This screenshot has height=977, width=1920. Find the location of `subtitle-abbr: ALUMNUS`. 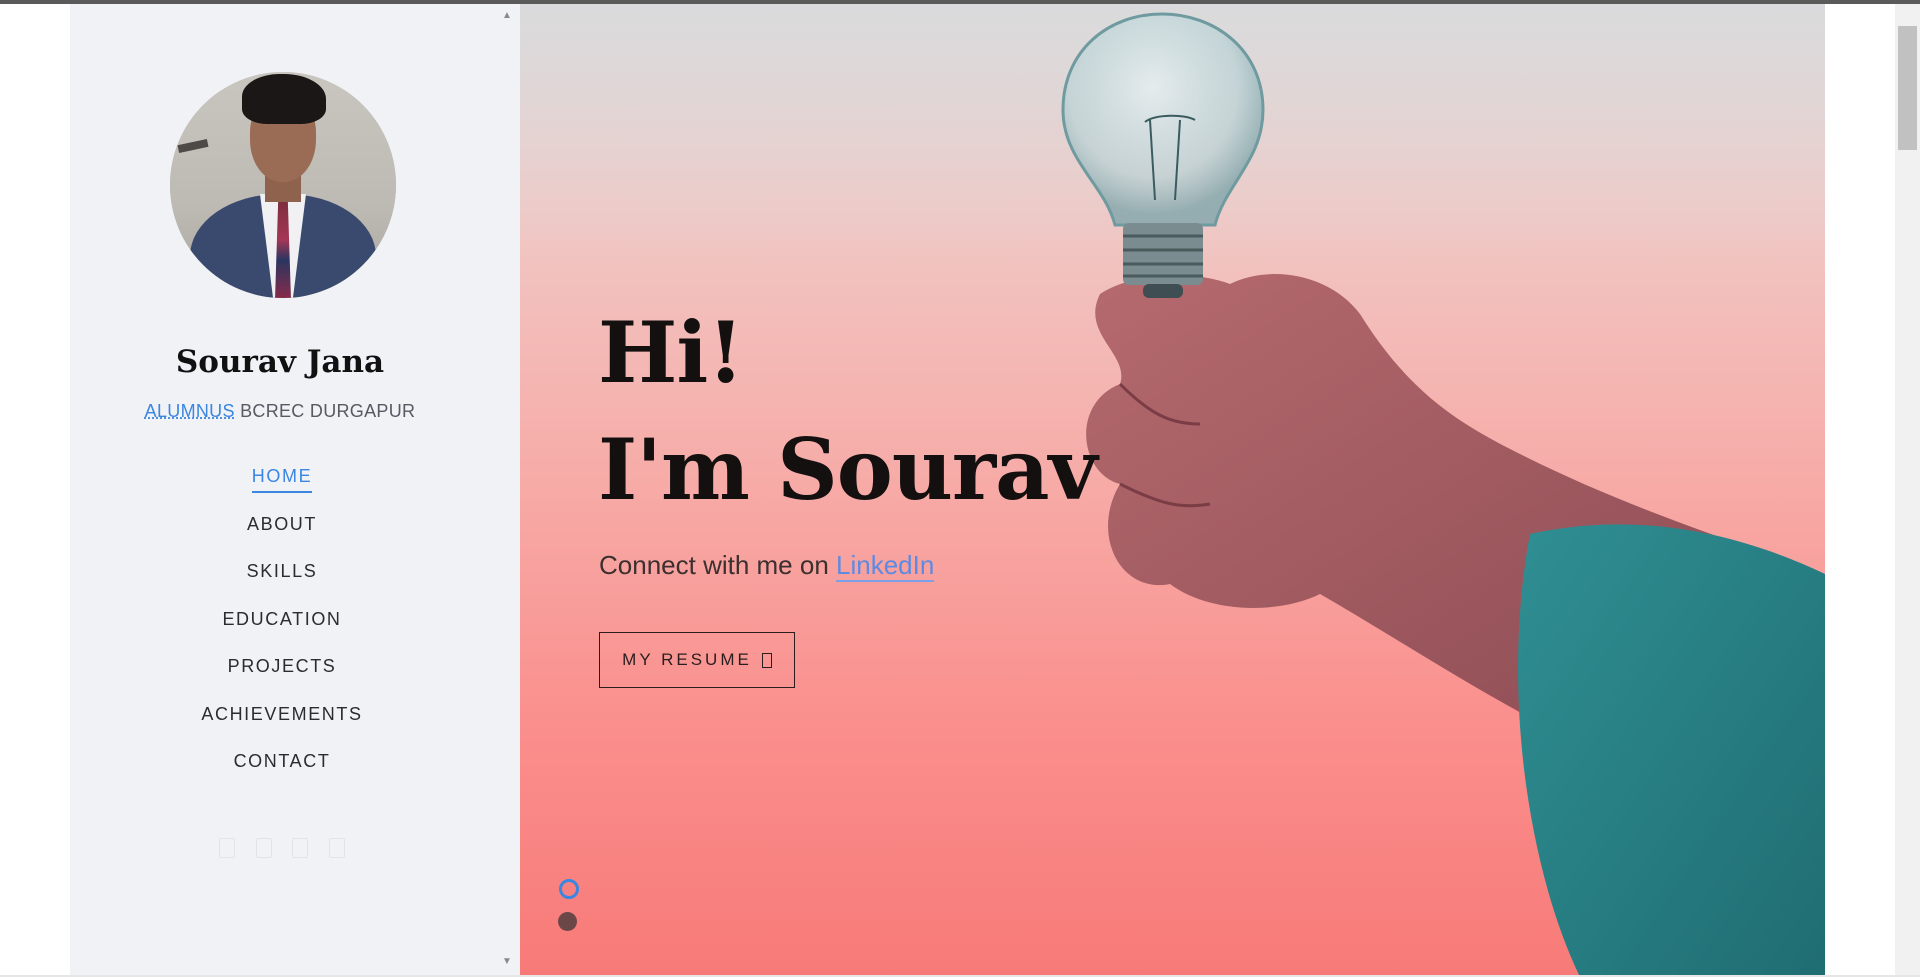

subtitle-abbr: ALUMNUS is located at coordinates (189, 411).